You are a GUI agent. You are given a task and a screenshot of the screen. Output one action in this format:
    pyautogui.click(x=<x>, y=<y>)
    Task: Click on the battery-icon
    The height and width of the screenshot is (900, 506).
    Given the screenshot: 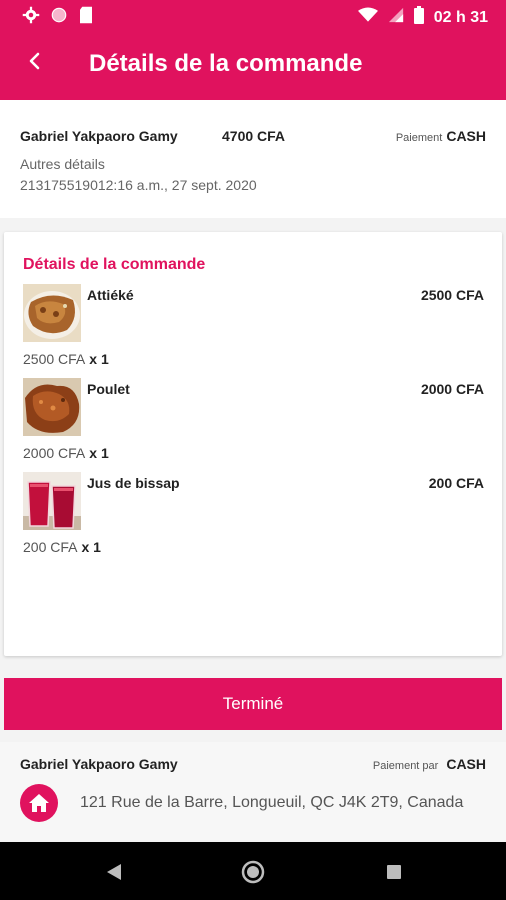 What is the action you would take?
    pyautogui.click(x=418, y=17)
    